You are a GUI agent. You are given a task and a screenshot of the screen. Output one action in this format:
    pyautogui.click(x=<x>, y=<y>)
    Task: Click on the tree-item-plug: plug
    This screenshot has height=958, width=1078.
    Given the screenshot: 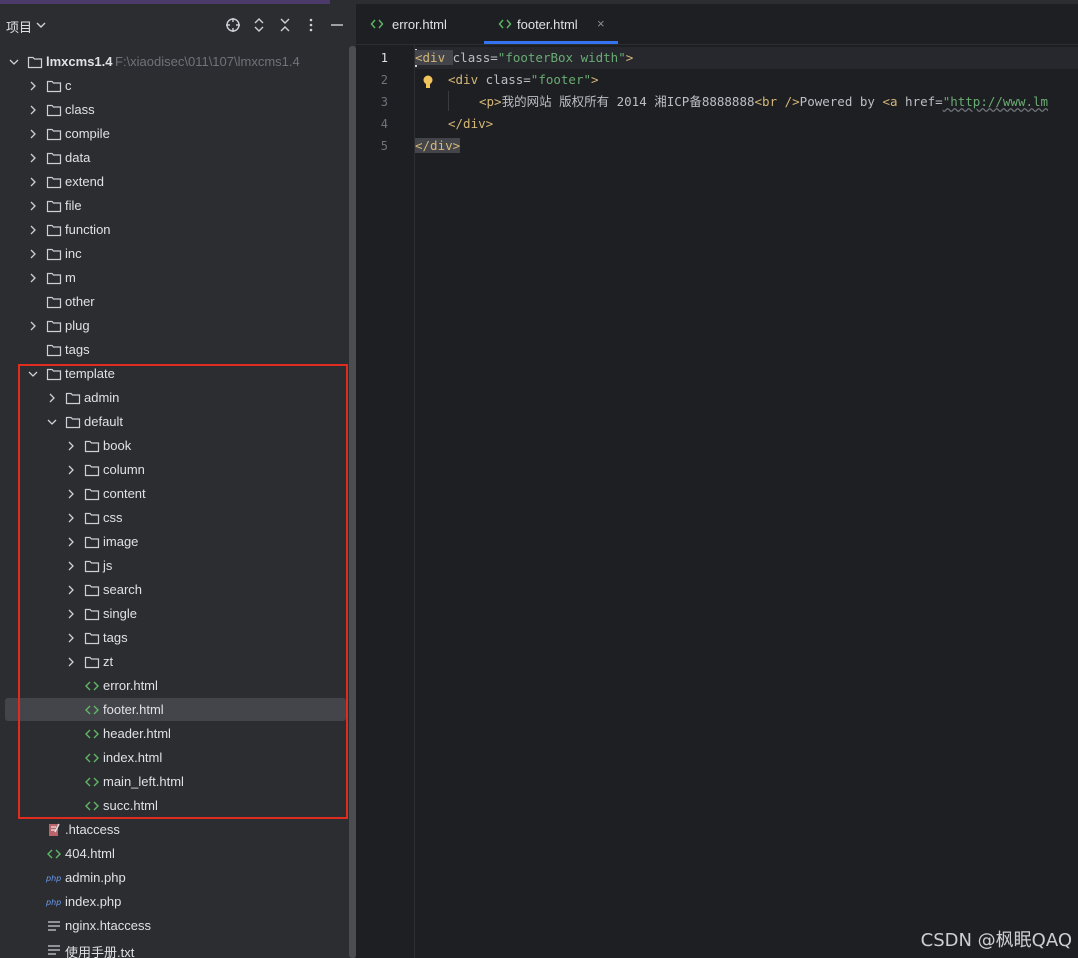 What is the action you would take?
    pyautogui.click(x=178, y=326)
    